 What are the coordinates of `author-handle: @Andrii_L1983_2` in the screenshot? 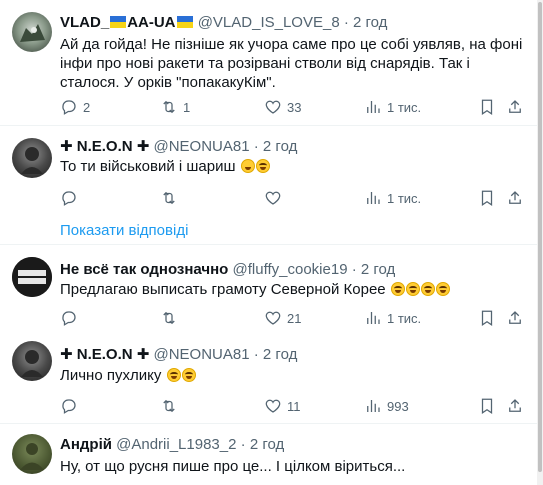 It's located at (176, 444).